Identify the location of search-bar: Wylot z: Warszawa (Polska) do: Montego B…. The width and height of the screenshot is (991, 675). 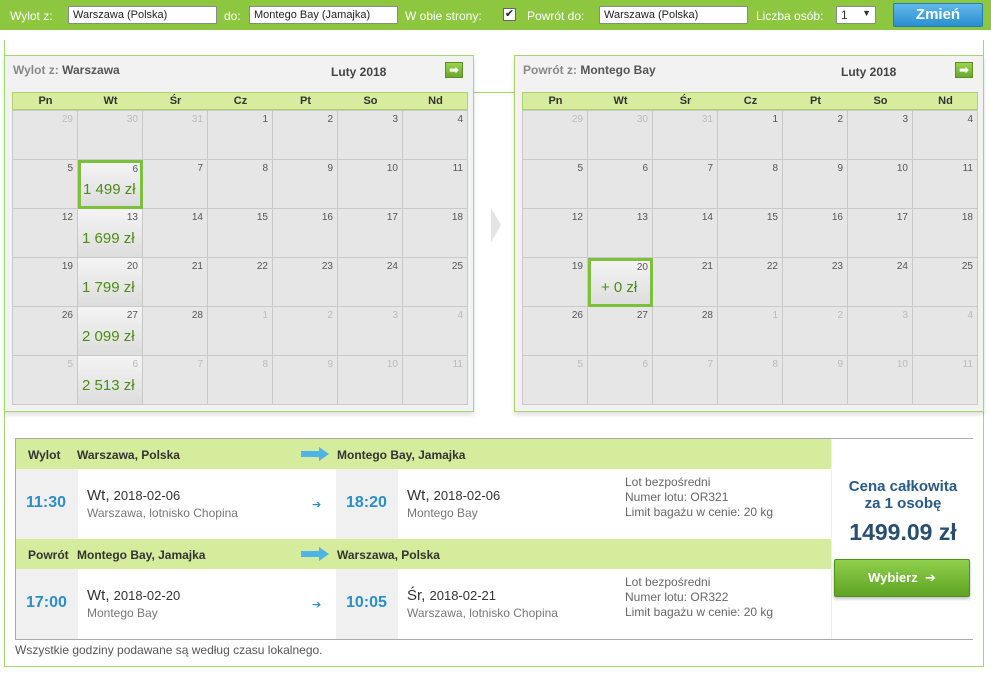
(495, 15).